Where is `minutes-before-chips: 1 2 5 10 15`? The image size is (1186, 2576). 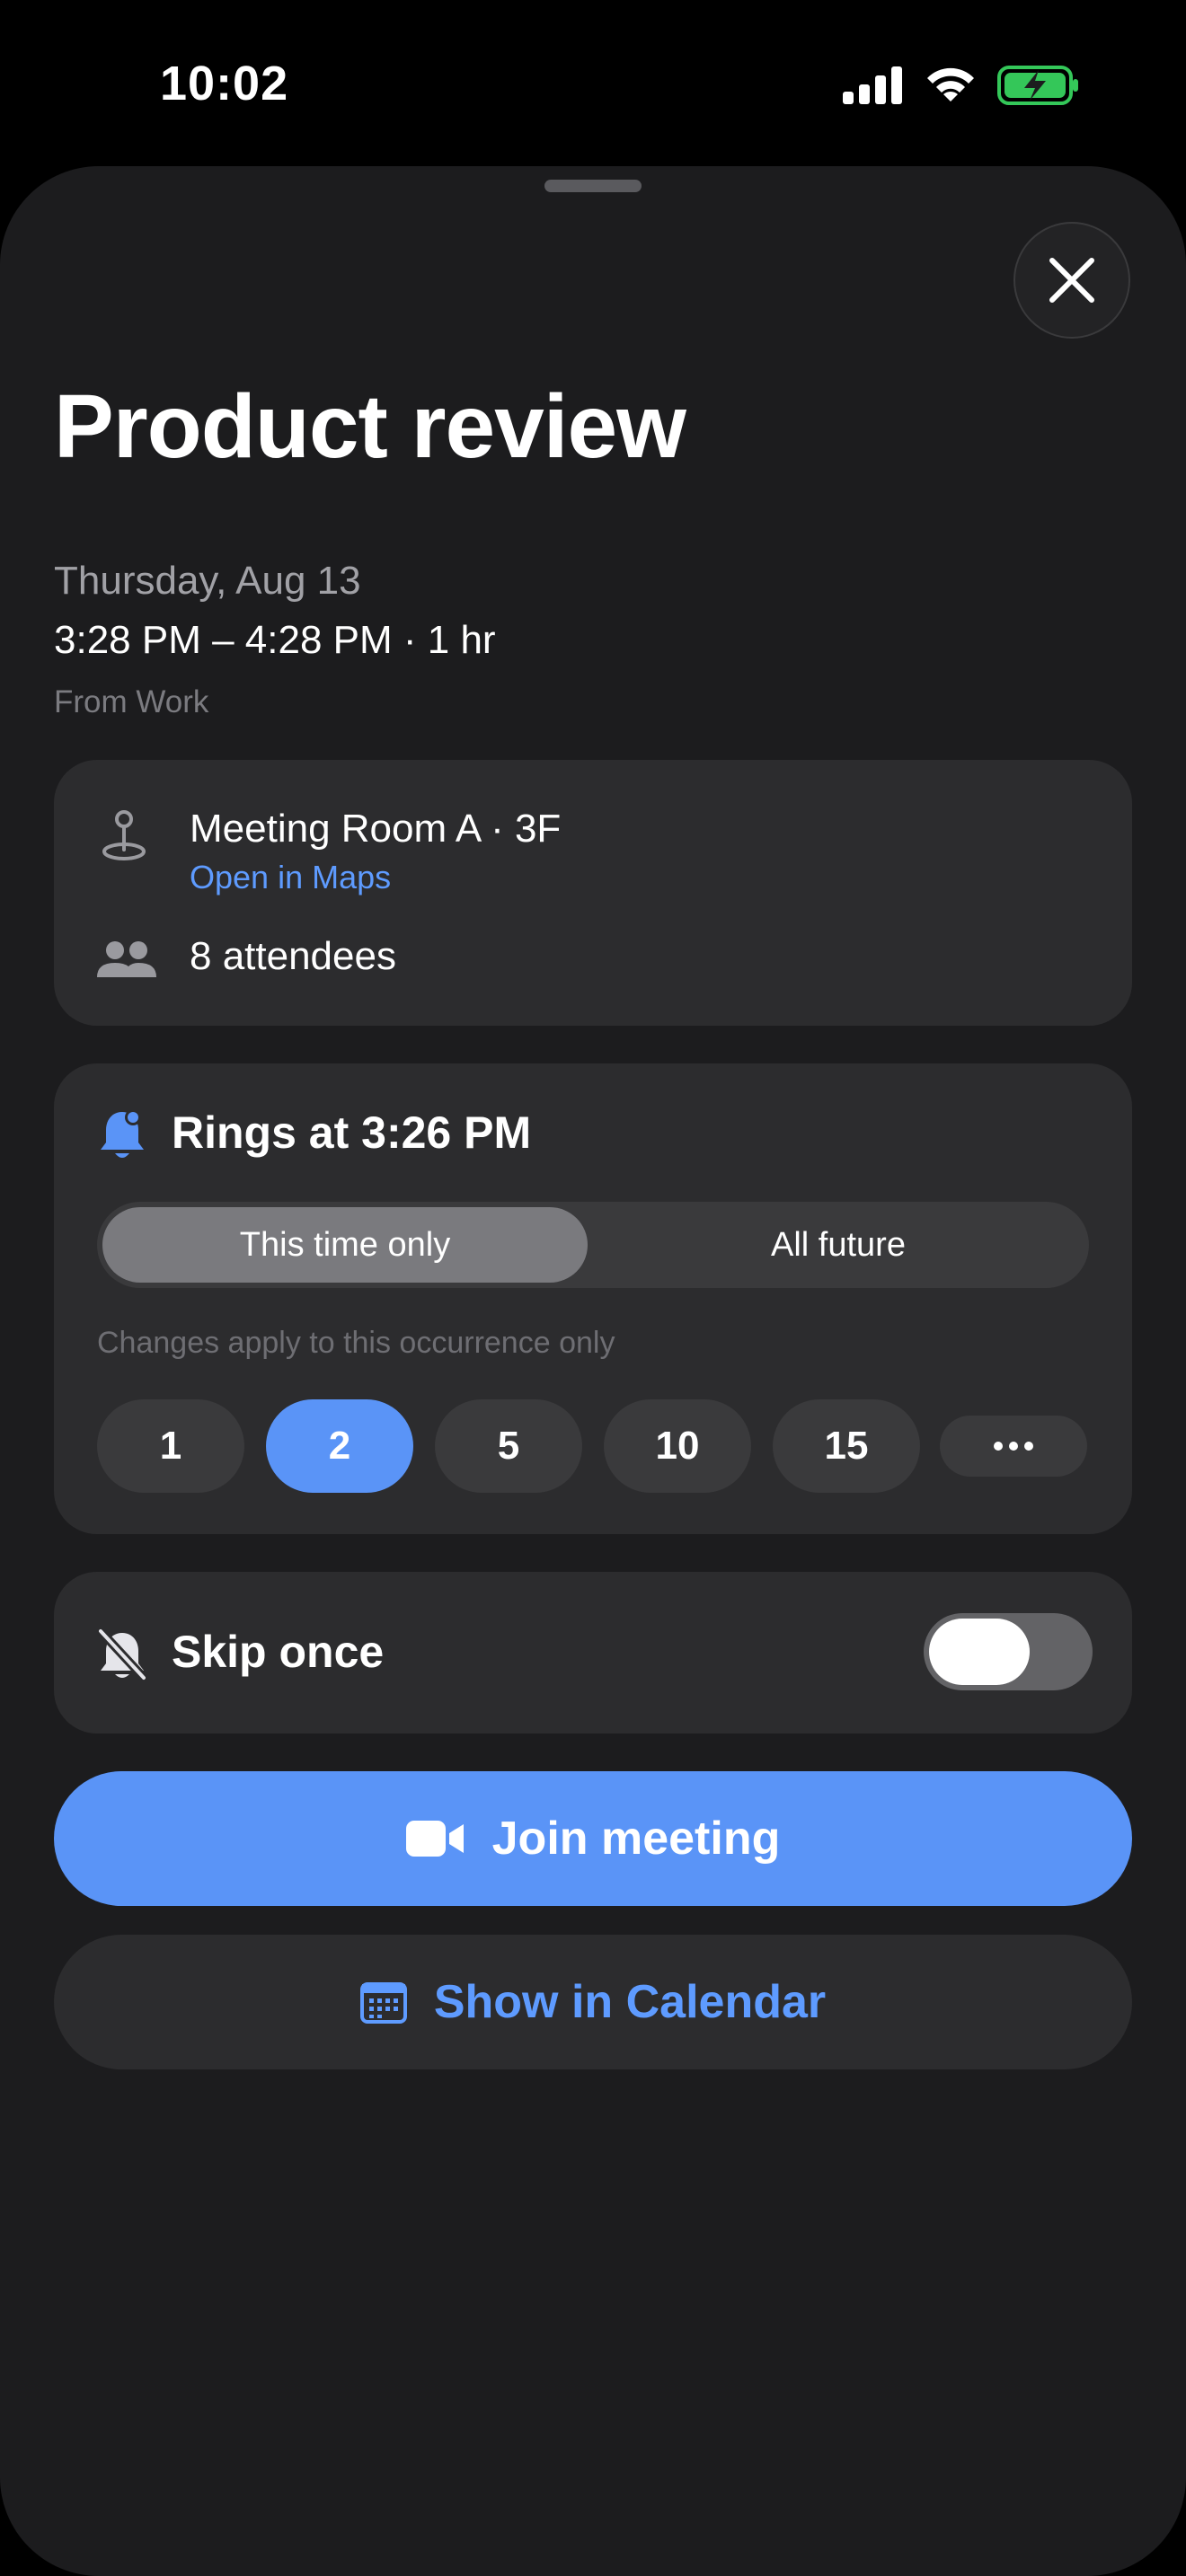 minutes-before-chips: 1 2 5 10 15 is located at coordinates (595, 1446).